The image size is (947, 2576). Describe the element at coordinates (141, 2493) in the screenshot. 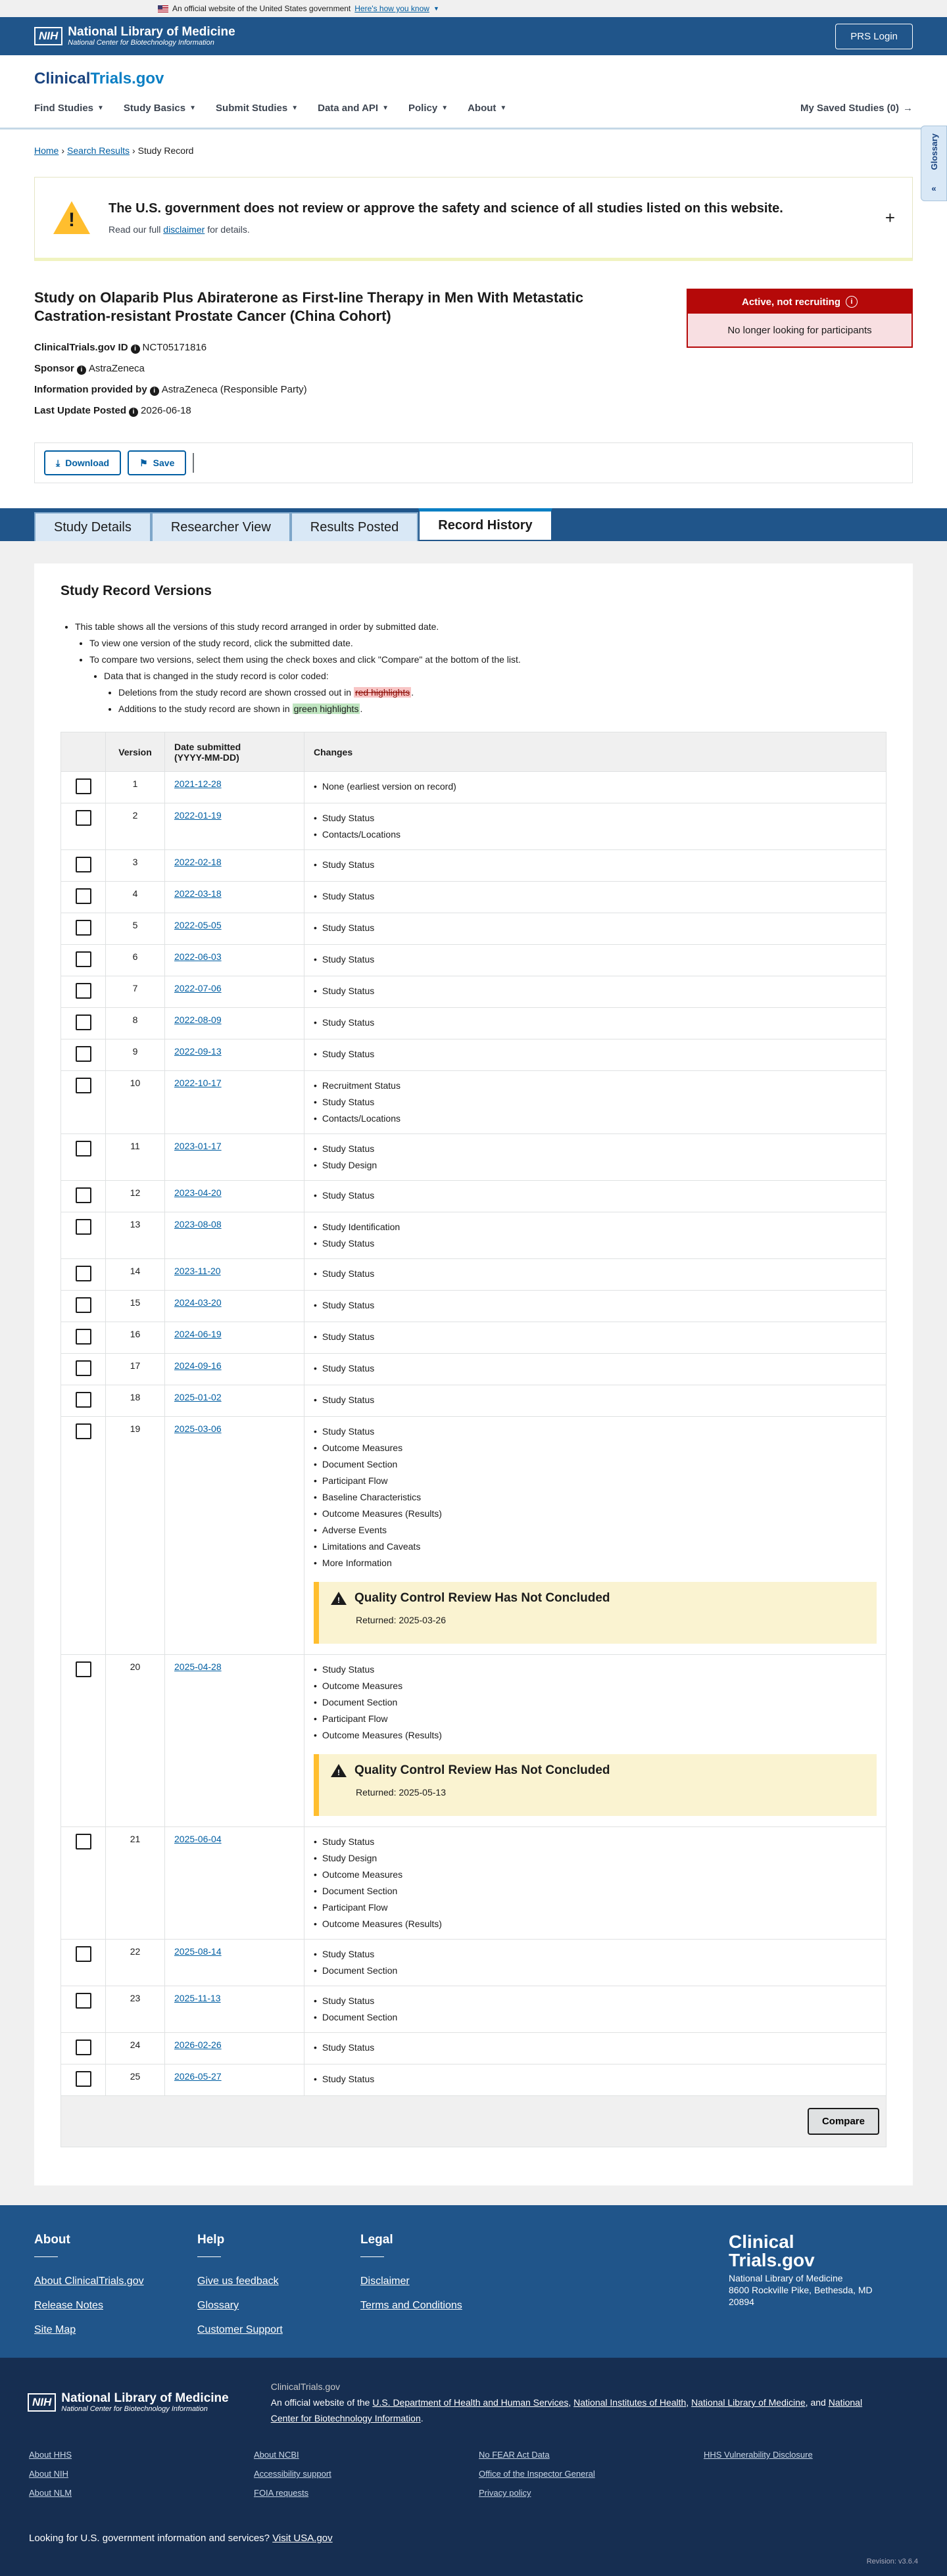

I see `footer-link: About NLM` at that location.